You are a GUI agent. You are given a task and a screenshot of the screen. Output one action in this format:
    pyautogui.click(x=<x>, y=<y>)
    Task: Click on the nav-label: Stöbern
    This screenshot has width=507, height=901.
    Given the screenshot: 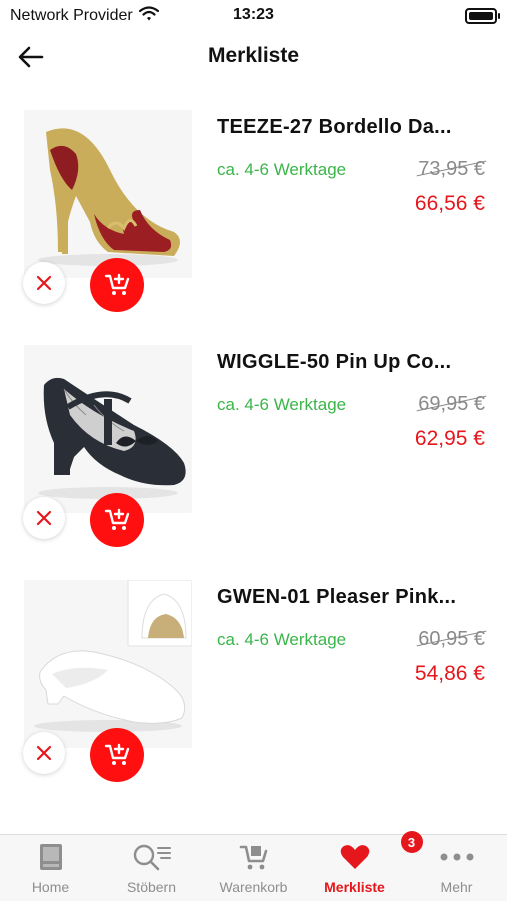 What is the action you would take?
    pyautogui.click(x=151, y=887)
    